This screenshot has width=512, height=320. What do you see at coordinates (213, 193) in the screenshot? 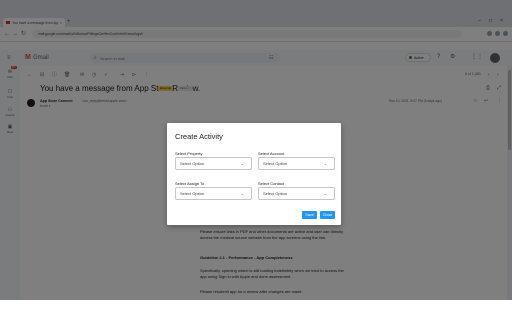
I see `assign-to-select: Select Option ⌄` at bounding box center [213, 193].